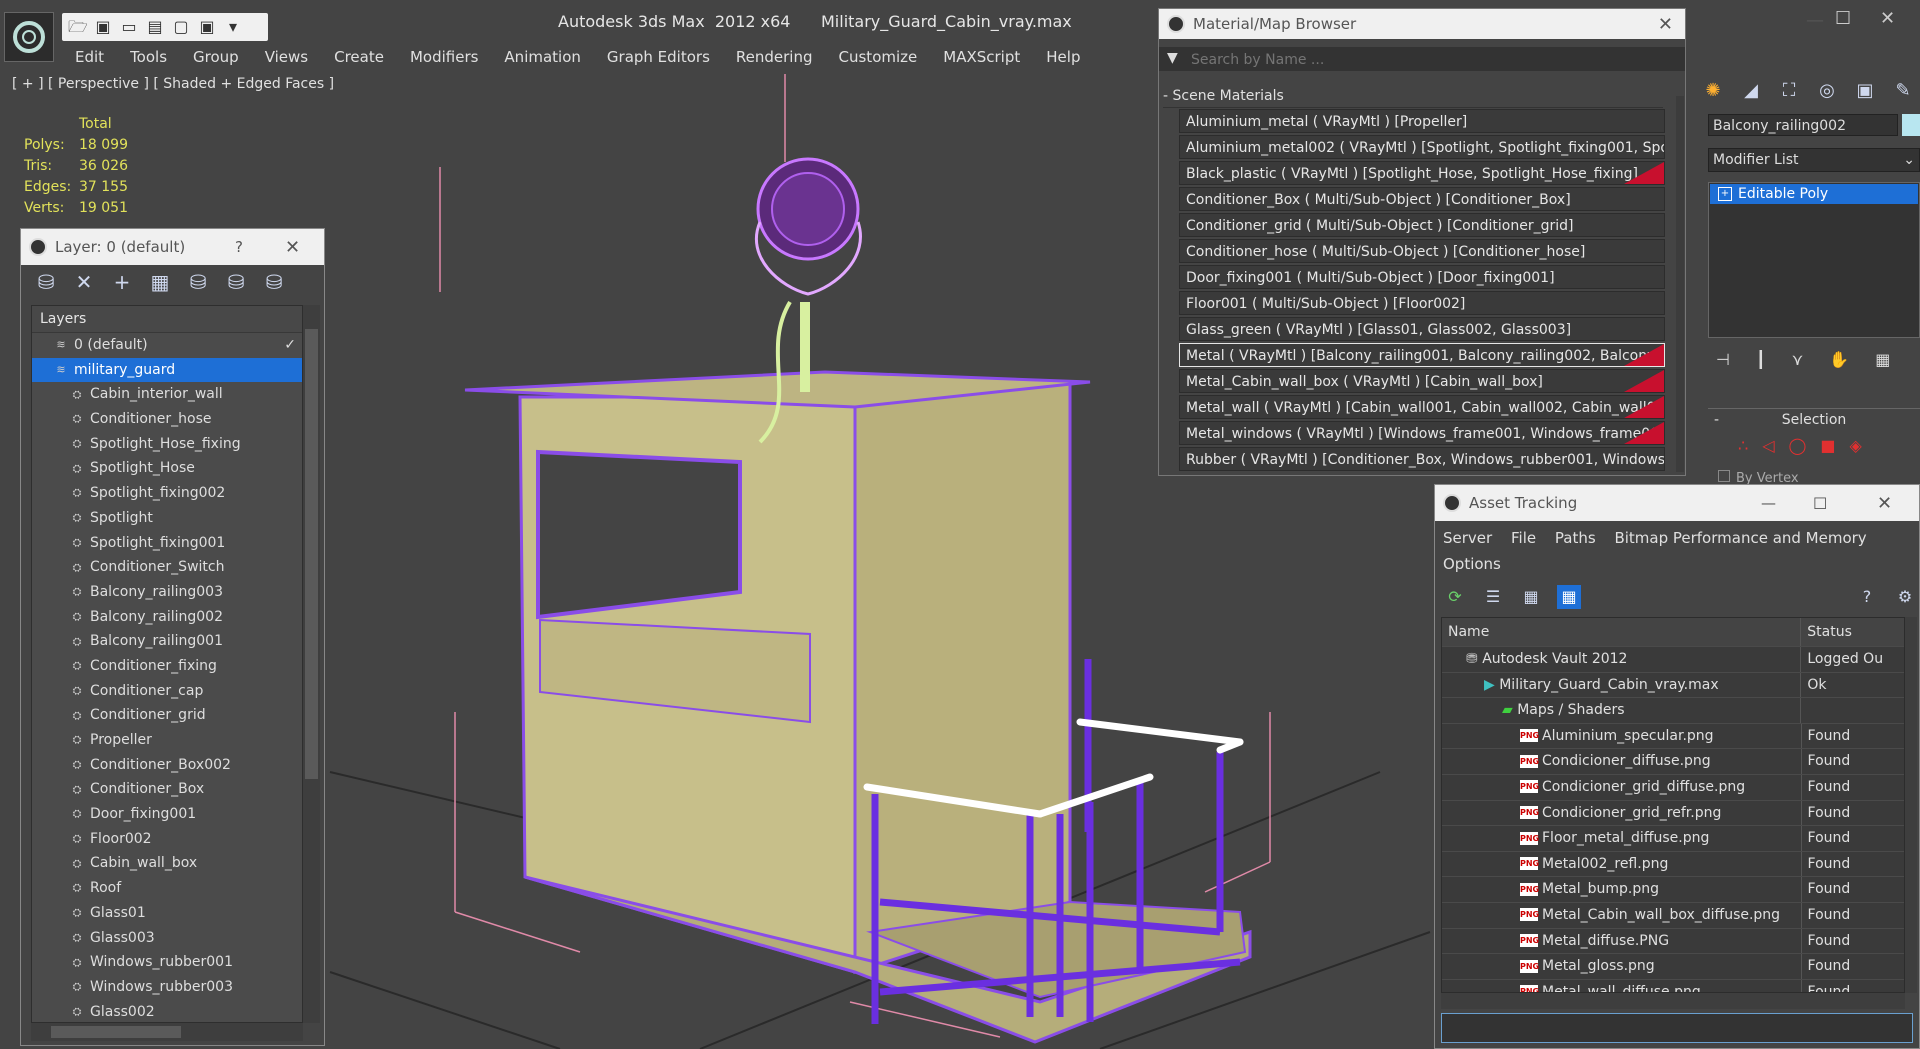 The image size is (1920, 1049). I want to click on modifier-stack, so click(1814, 260).